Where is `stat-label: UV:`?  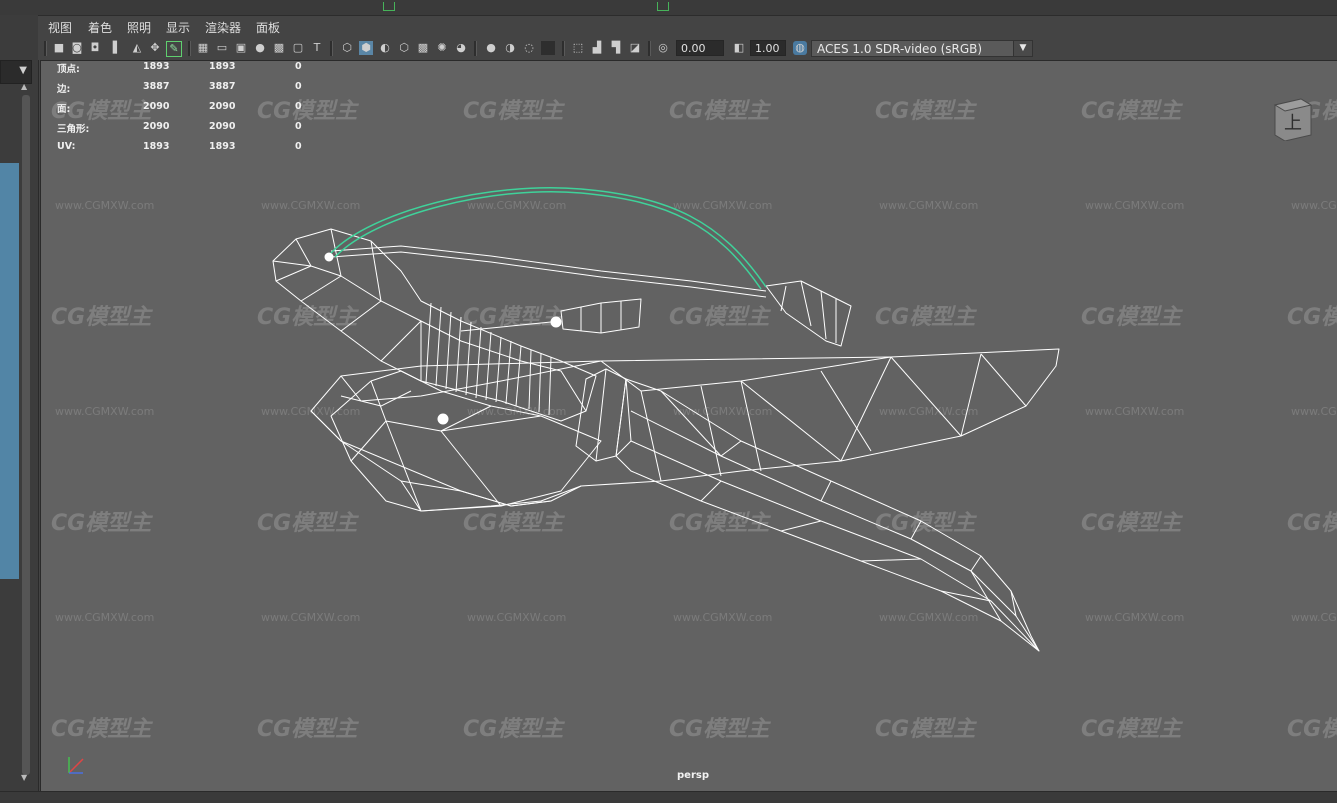
stat-label: UV: is located at coordinates (66, 146).